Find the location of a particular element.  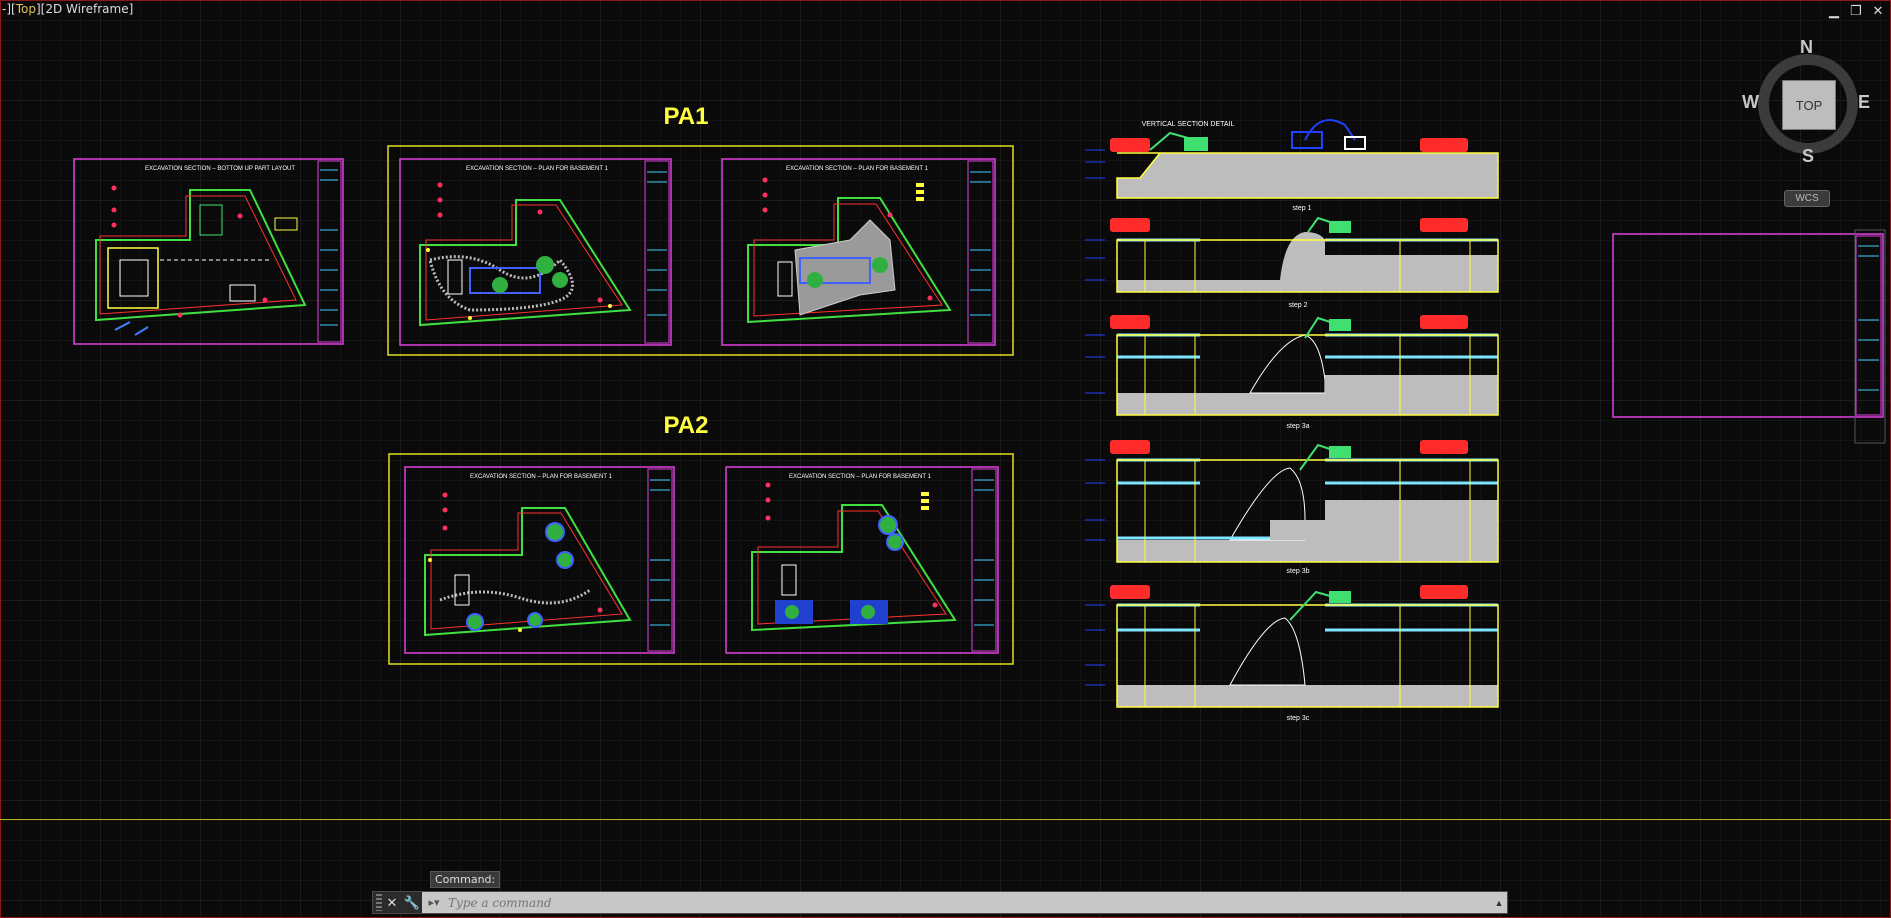

section-step-1: step 1 is located at coordinates (1292, 165).